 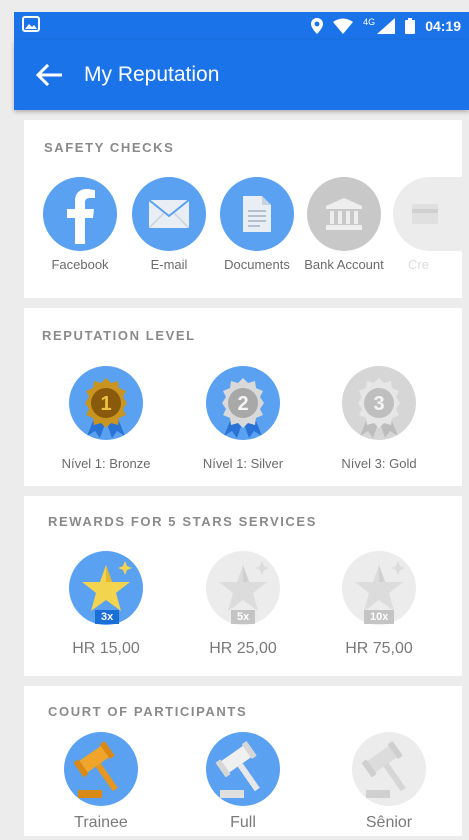 What do you see at coordinates (379, 463) in the screenshot?
I see `level-label-gold: Nível 3: Gold` at bounding box center [379, 463].